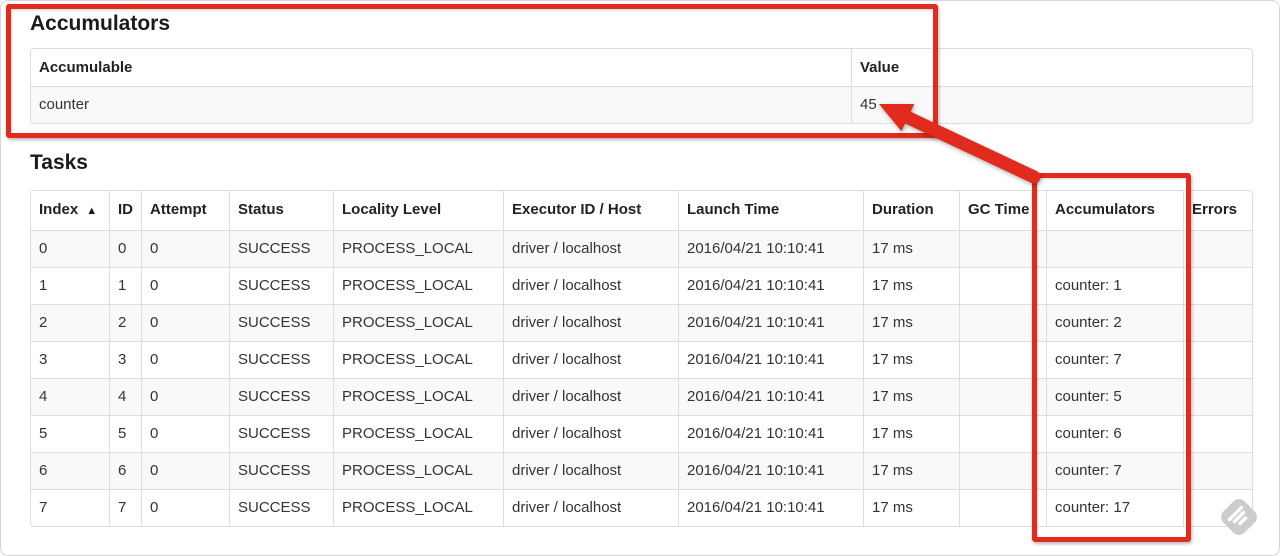 The image size is (1280, 556). Describe the element at coordinates (1002, 210) in the screenshot. I see `tasks-column-header-gc-time: GC Time` at that location.